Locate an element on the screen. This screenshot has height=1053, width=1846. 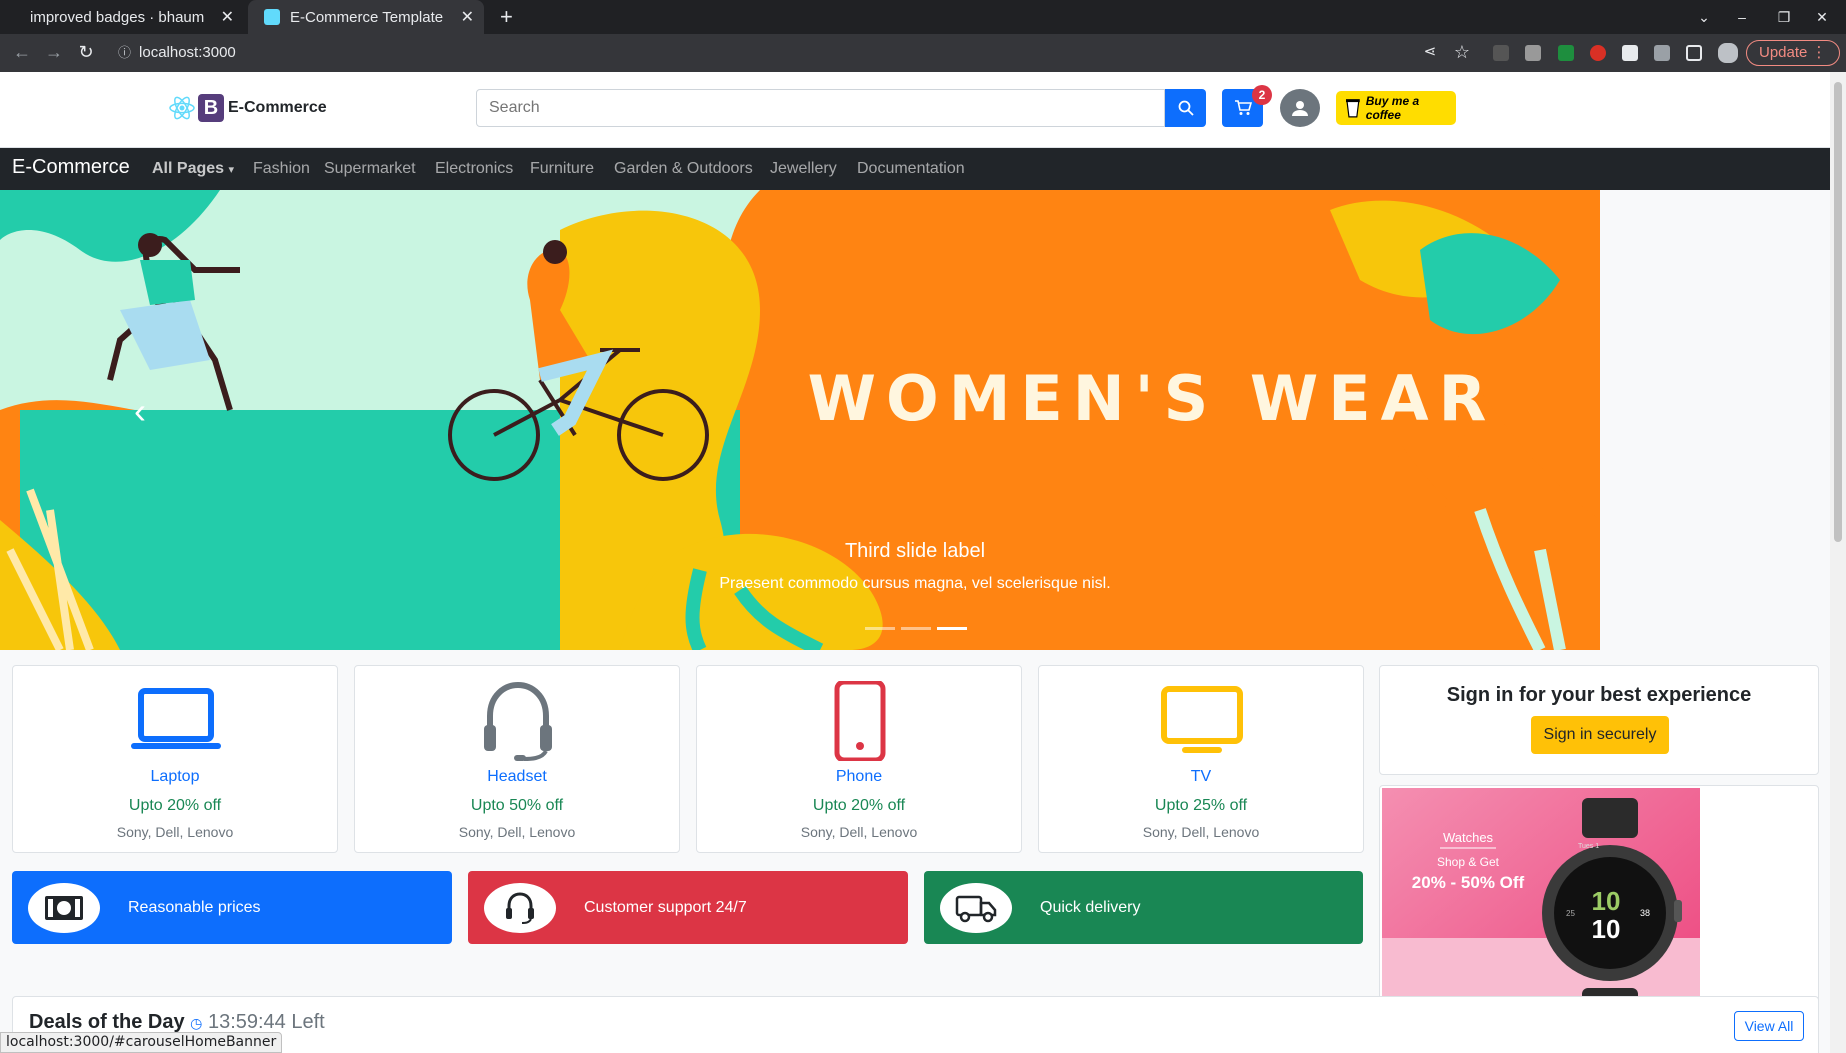
carousel-indicators is located at coordinates (916, 628).